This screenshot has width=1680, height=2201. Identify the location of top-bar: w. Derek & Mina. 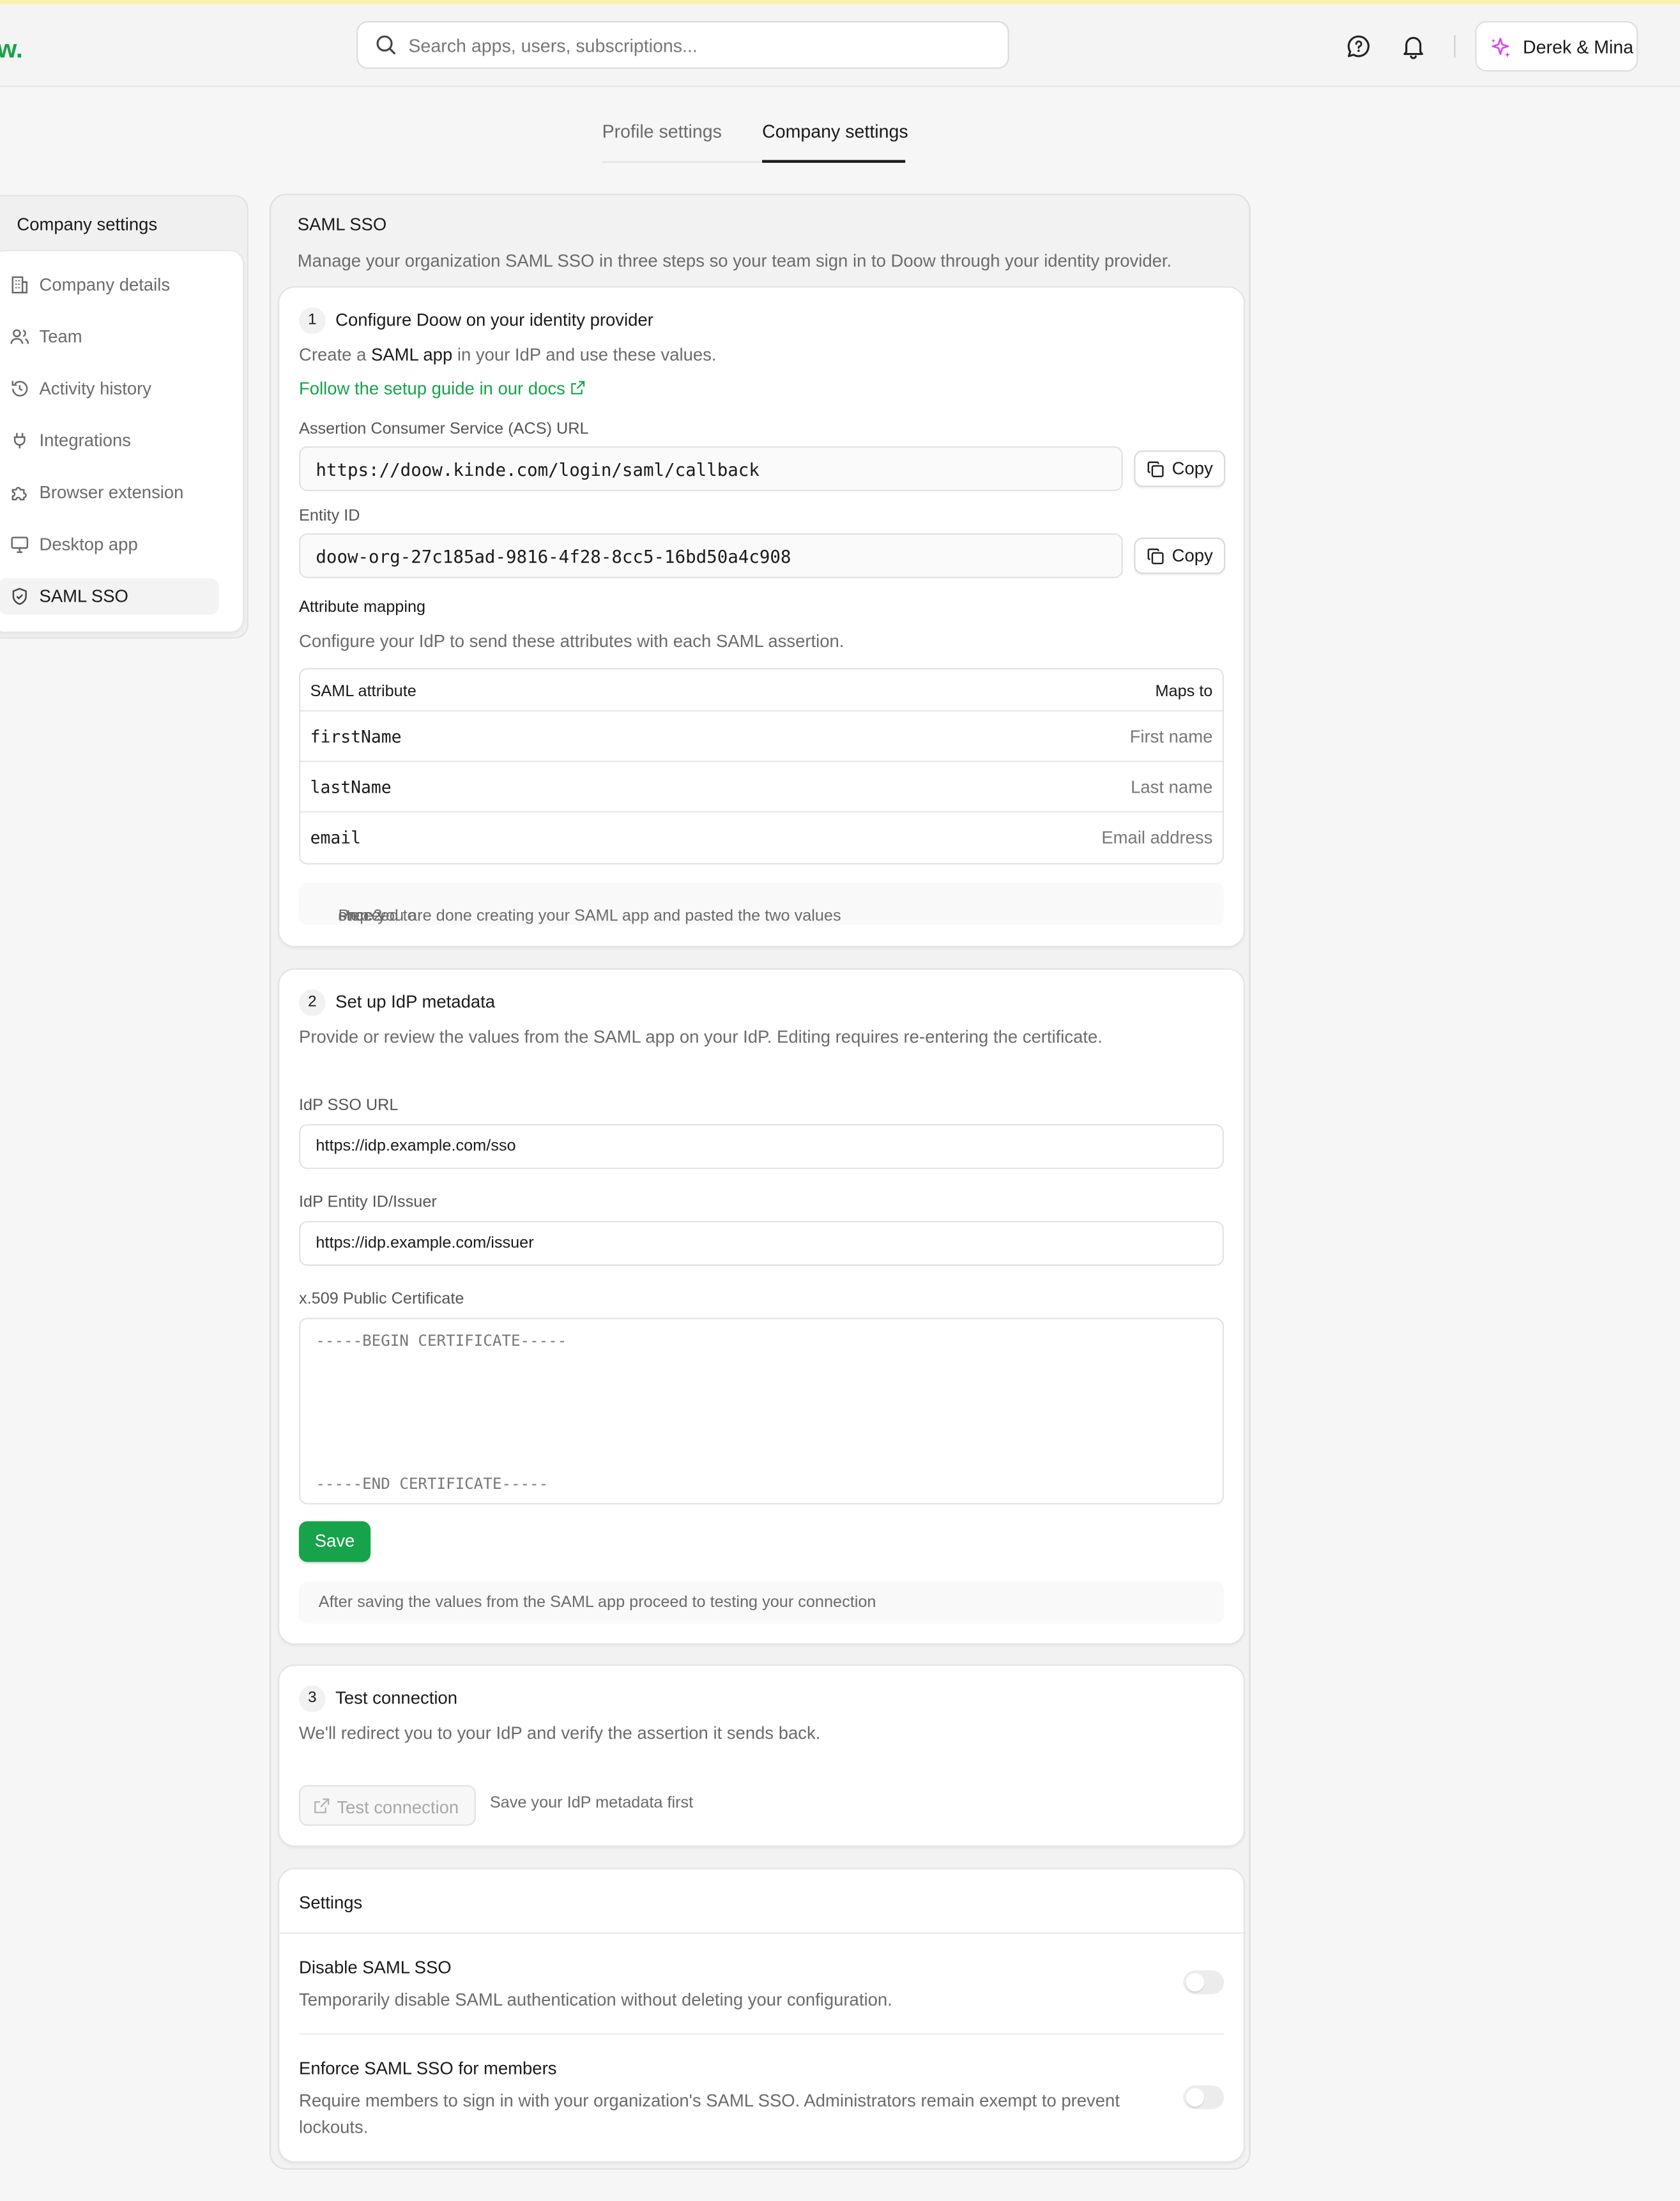
(840, 46).